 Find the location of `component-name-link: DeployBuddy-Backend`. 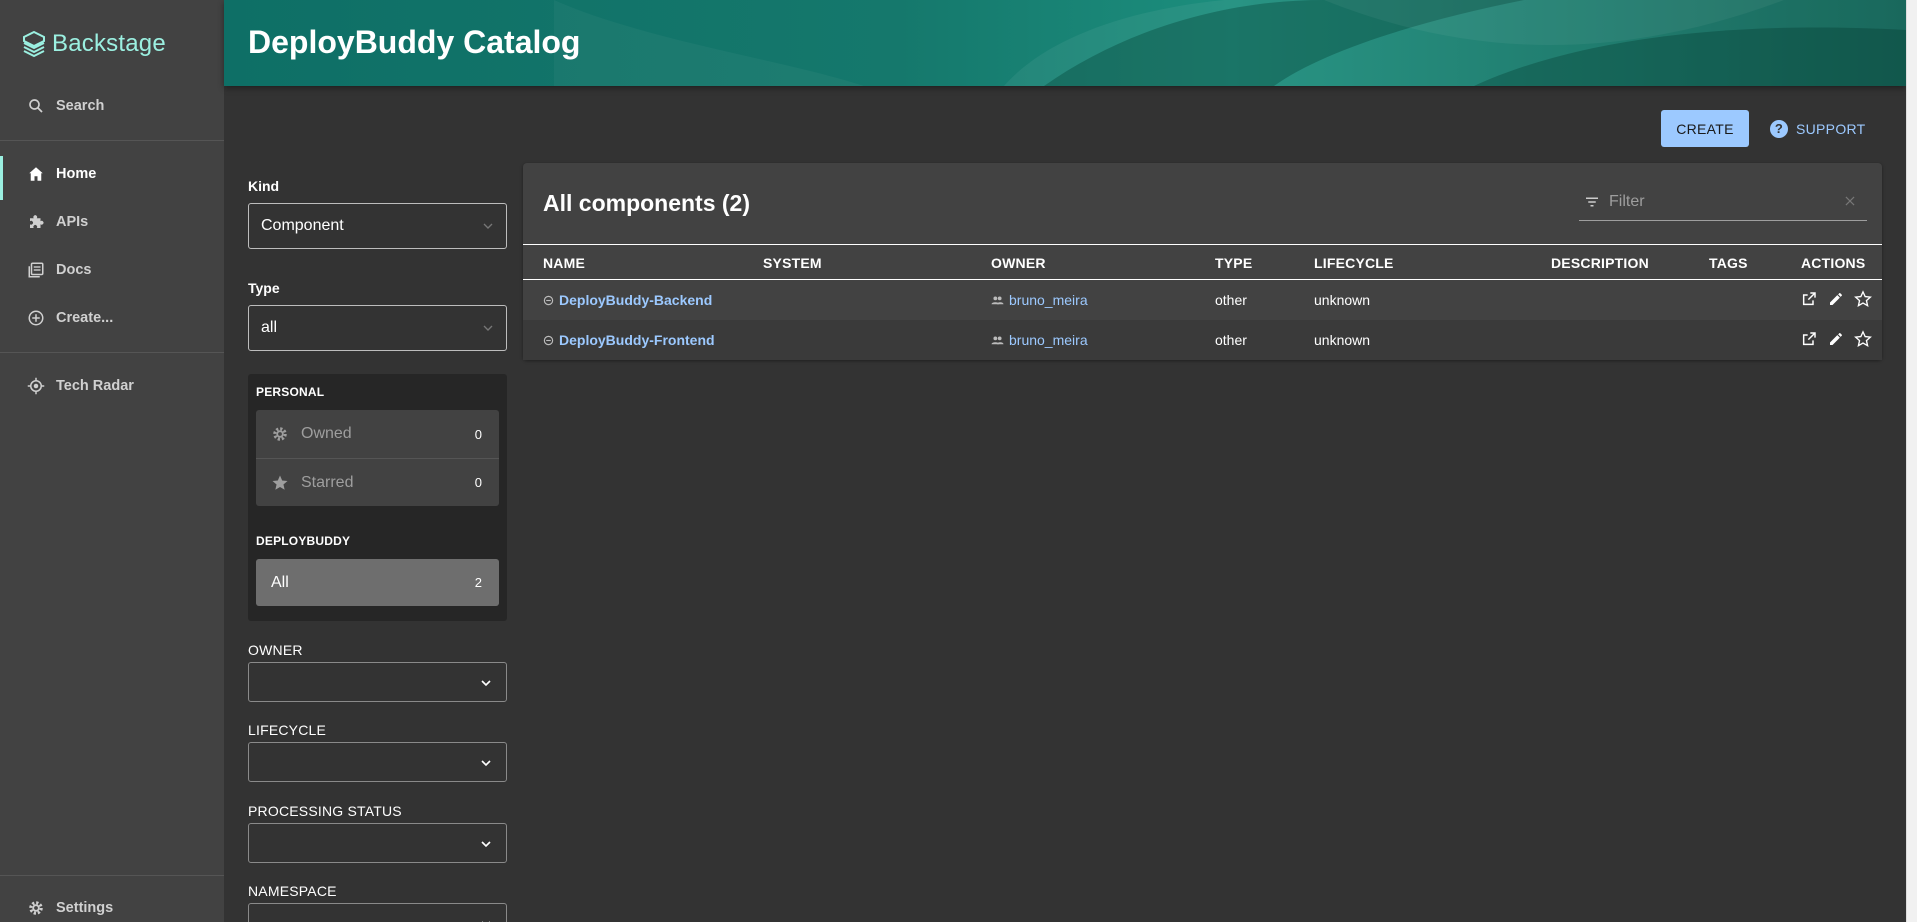

component-name-link: DeployBuddy-Backend is located at coordinates (627, 300).